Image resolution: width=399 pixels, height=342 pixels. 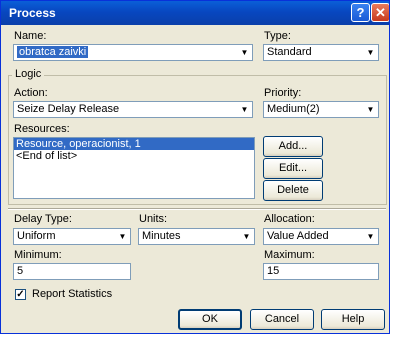 What do you see at coordinates (133, 52) in the screenshot?
I see `name-combo: obratca zaivki ▼` at bounding box center [133, 52].